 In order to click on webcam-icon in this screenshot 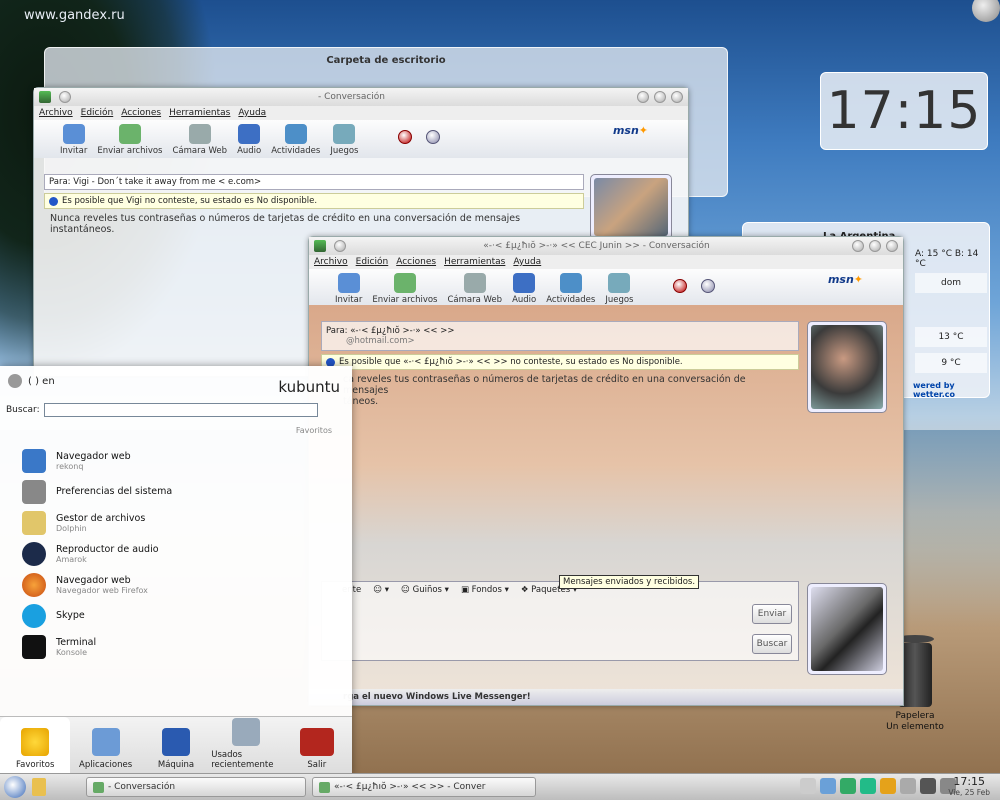, I will do `click(199, 134)`.